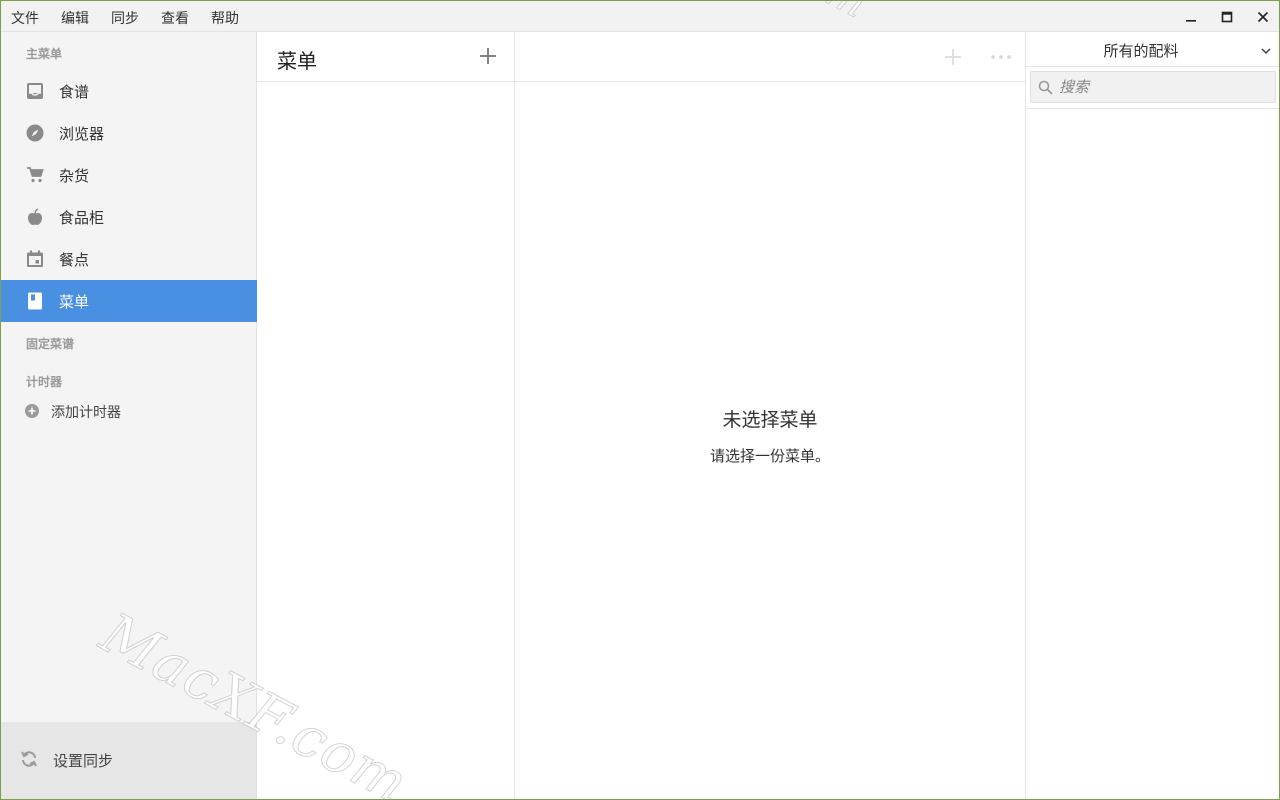 This screenshot has width=1280, height=800. Describe the element at coordinates (1191, 20) in the screenshot. I see `minimize-icon` at that location.